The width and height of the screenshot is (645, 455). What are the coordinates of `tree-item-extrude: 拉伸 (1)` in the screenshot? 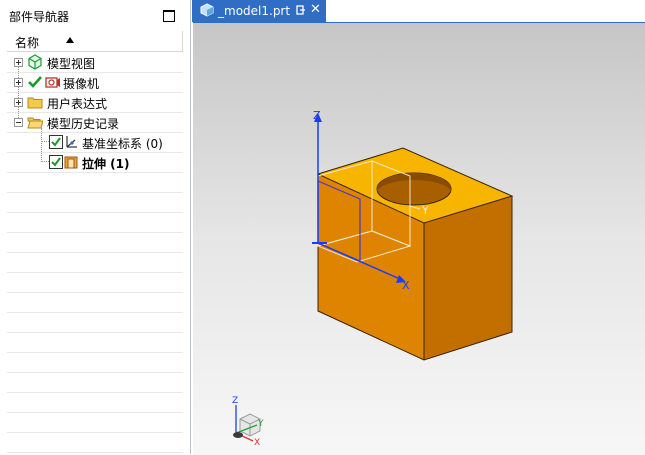 It's located at (95, 162).